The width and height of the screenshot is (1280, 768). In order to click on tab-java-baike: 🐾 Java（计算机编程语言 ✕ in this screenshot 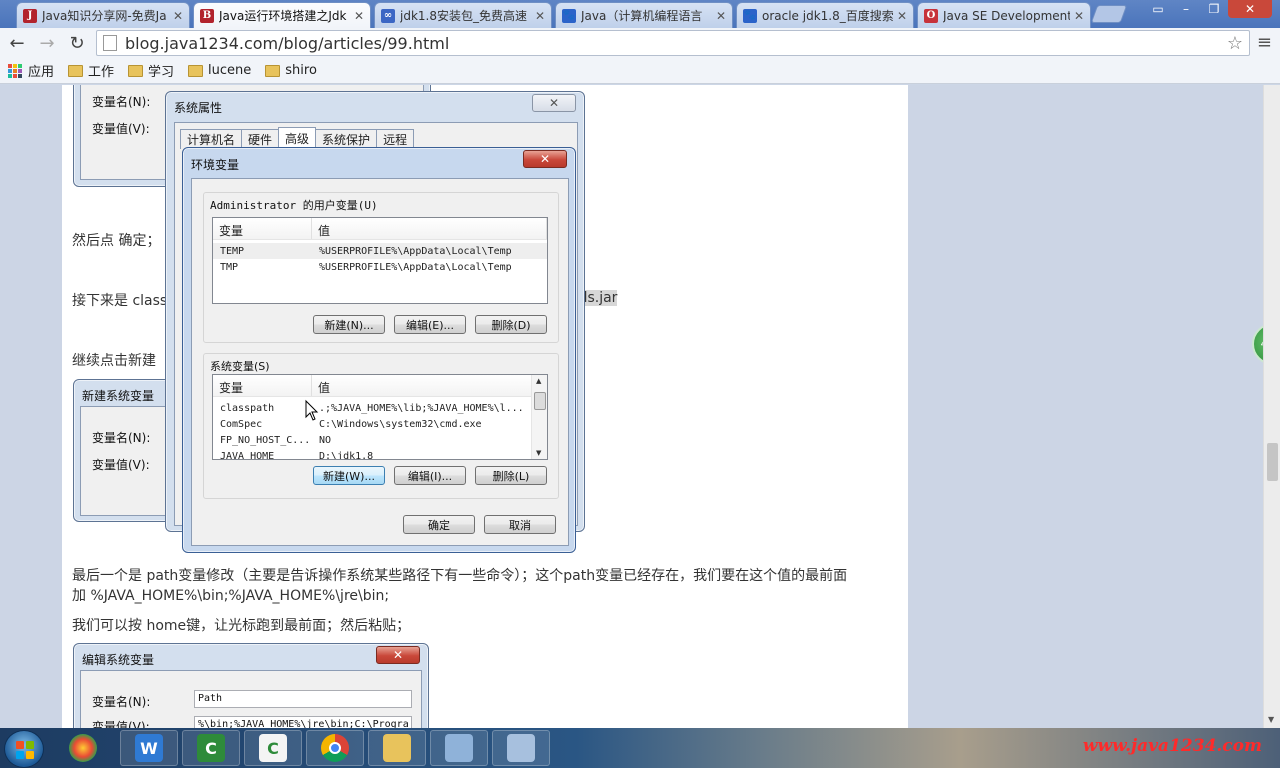, I will do `click(644, 15)`.